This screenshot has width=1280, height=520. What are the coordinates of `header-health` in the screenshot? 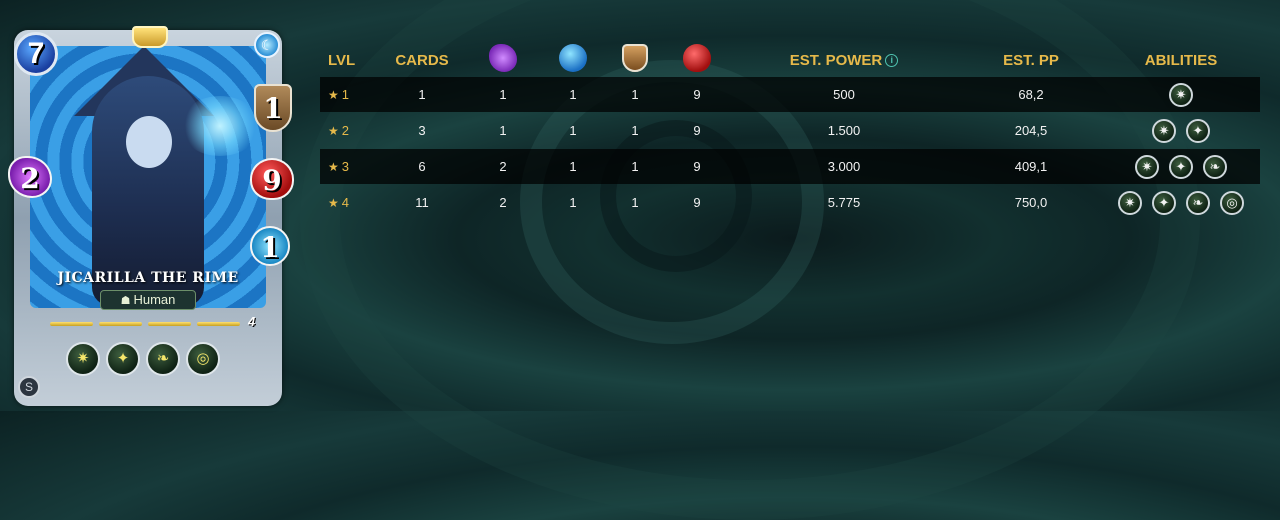 It's located at (697, 60).